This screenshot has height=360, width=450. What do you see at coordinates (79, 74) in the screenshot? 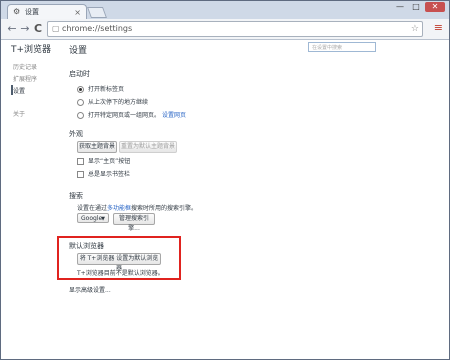
I see `startup-section-title: 启动时` at bounding box center [79, 74].